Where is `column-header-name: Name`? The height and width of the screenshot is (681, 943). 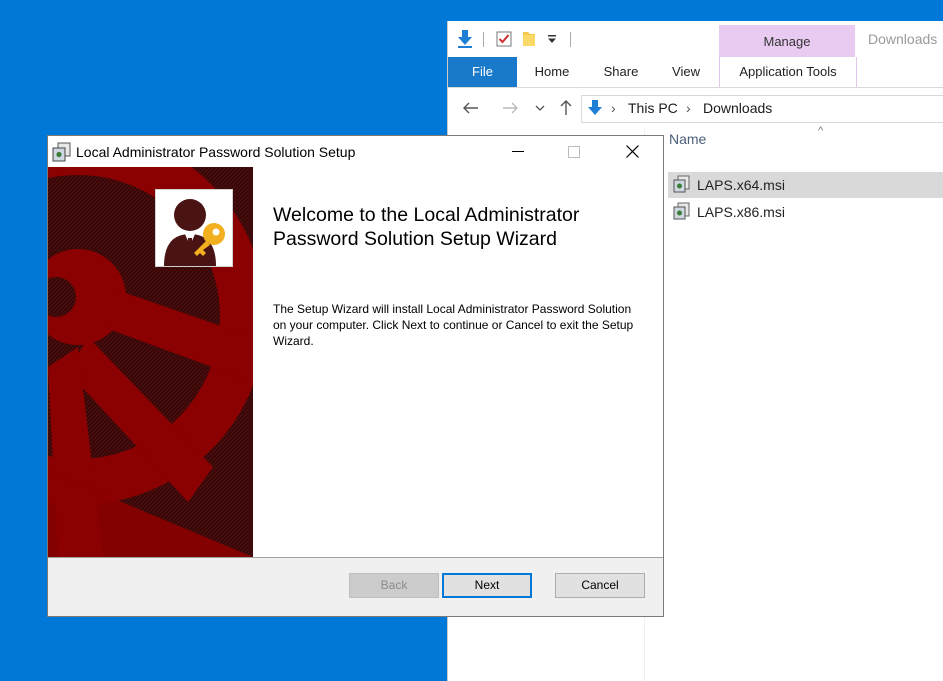 column-header-name: Name is located at coordinates (687, 139).